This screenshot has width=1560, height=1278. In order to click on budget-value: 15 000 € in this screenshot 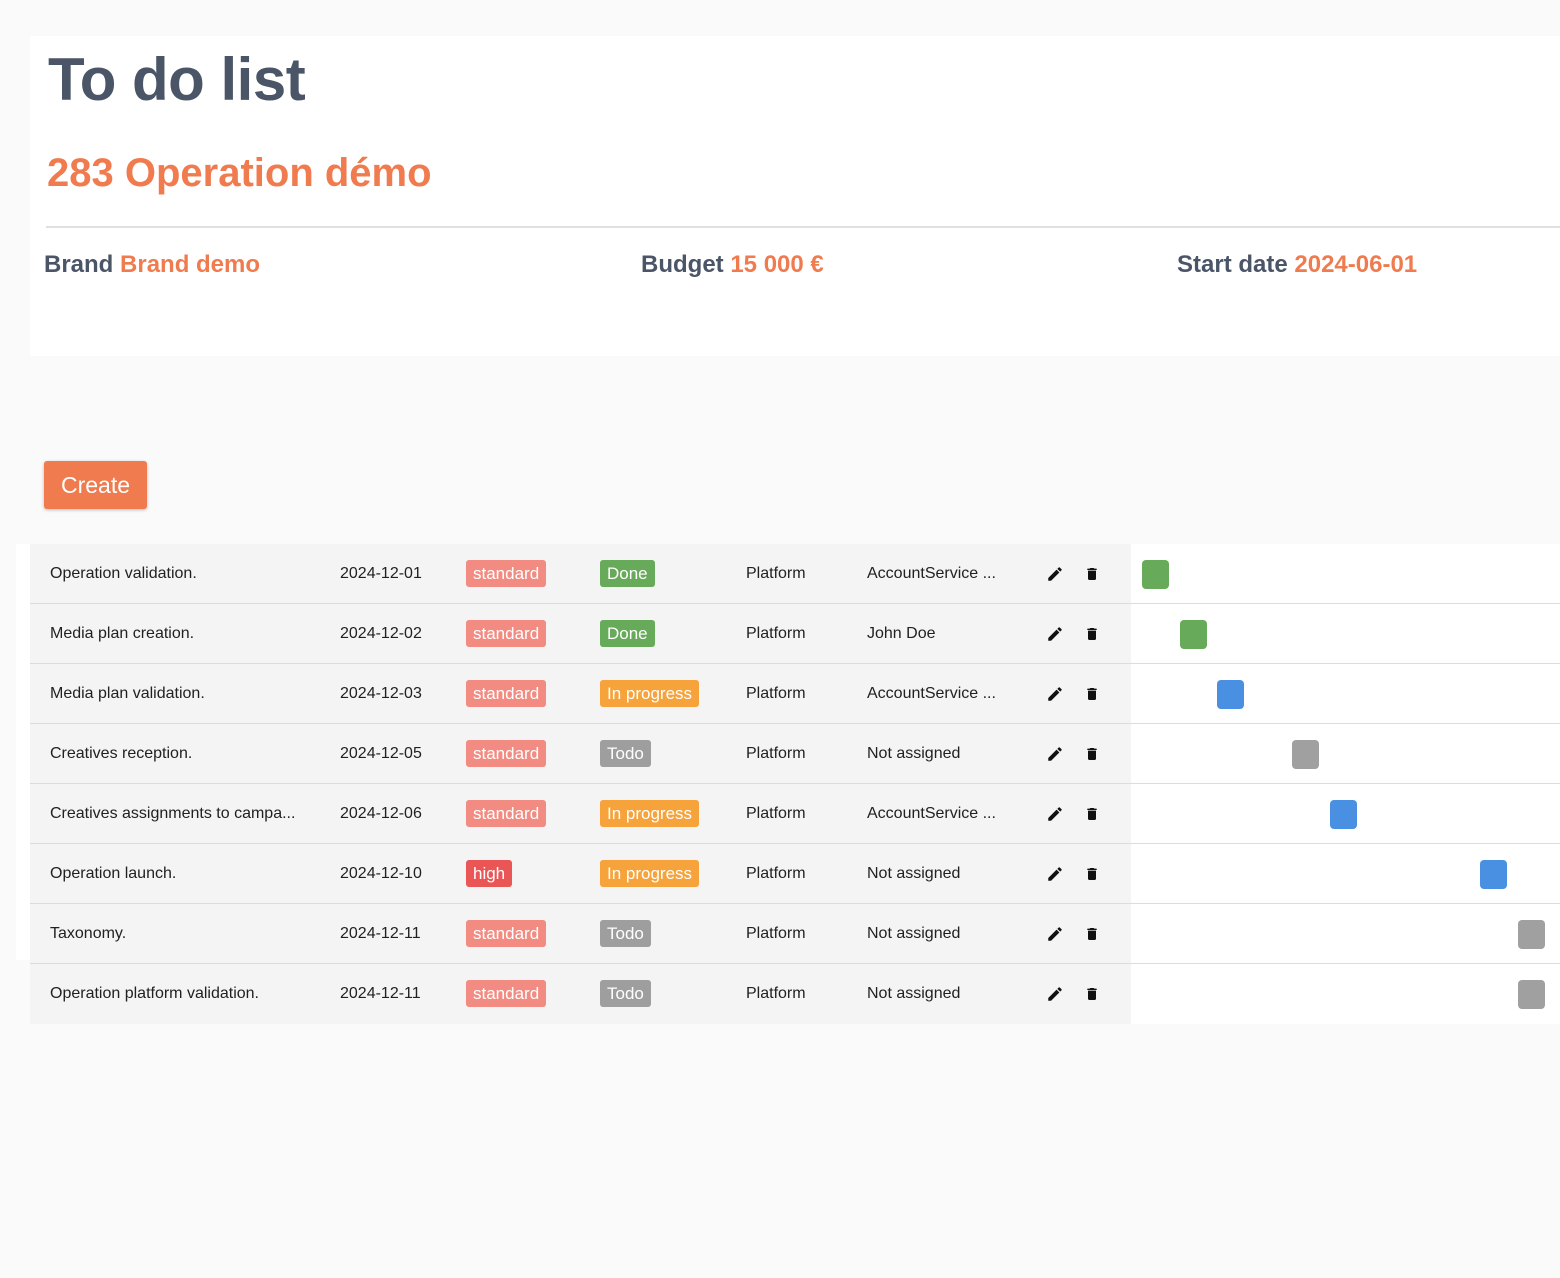, I will do `click(777, 264)`.